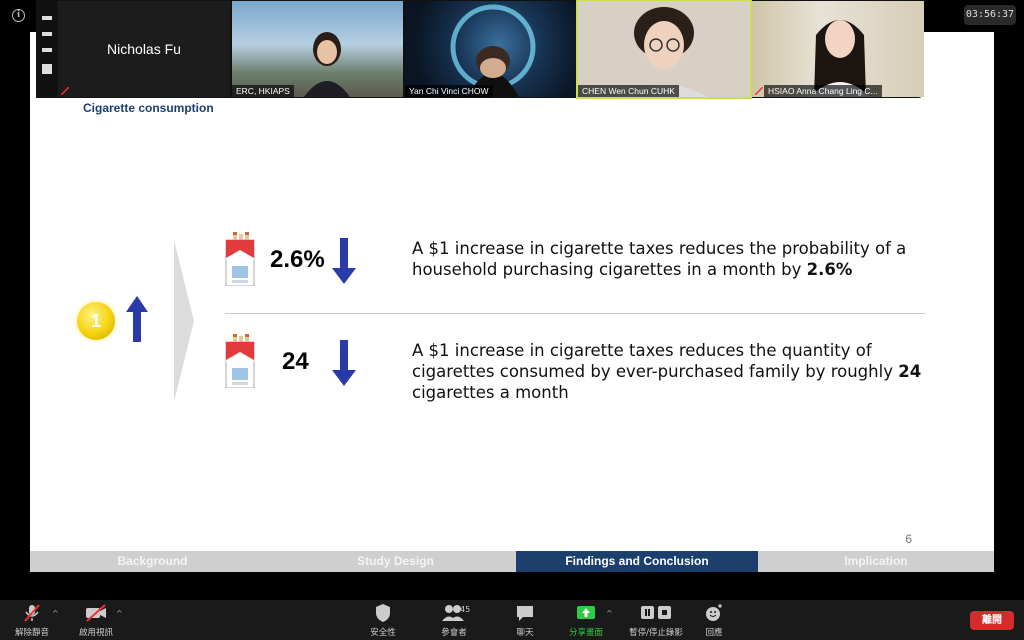 Image resolution: width=1024 pixels, height=640 pixels. I want to click on start-video-label: 啟用視訊, so click(95, 633).